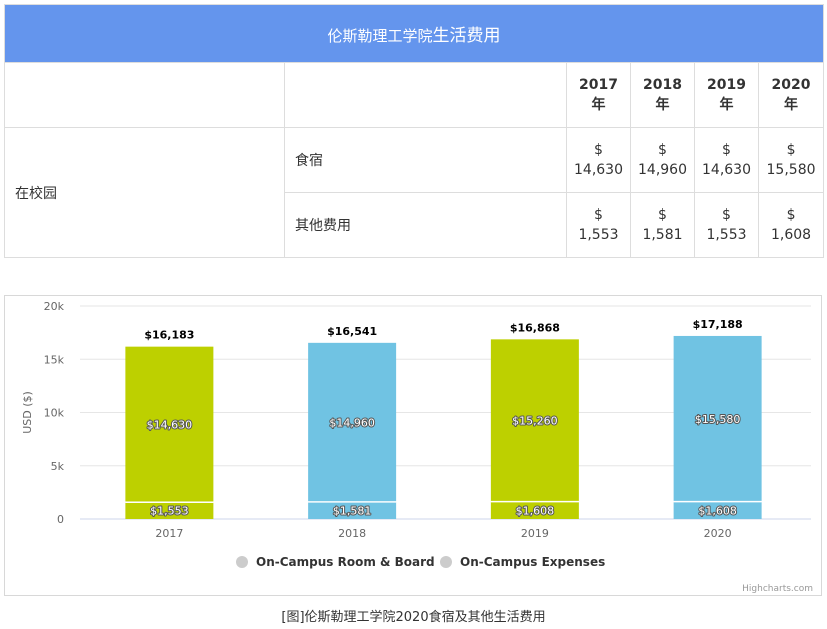 This screenshot has height=629, width=827. Describe the element at coordinates (777, 589) in the screenshot. I see `chart-credit: Highcharts.com` at that location.